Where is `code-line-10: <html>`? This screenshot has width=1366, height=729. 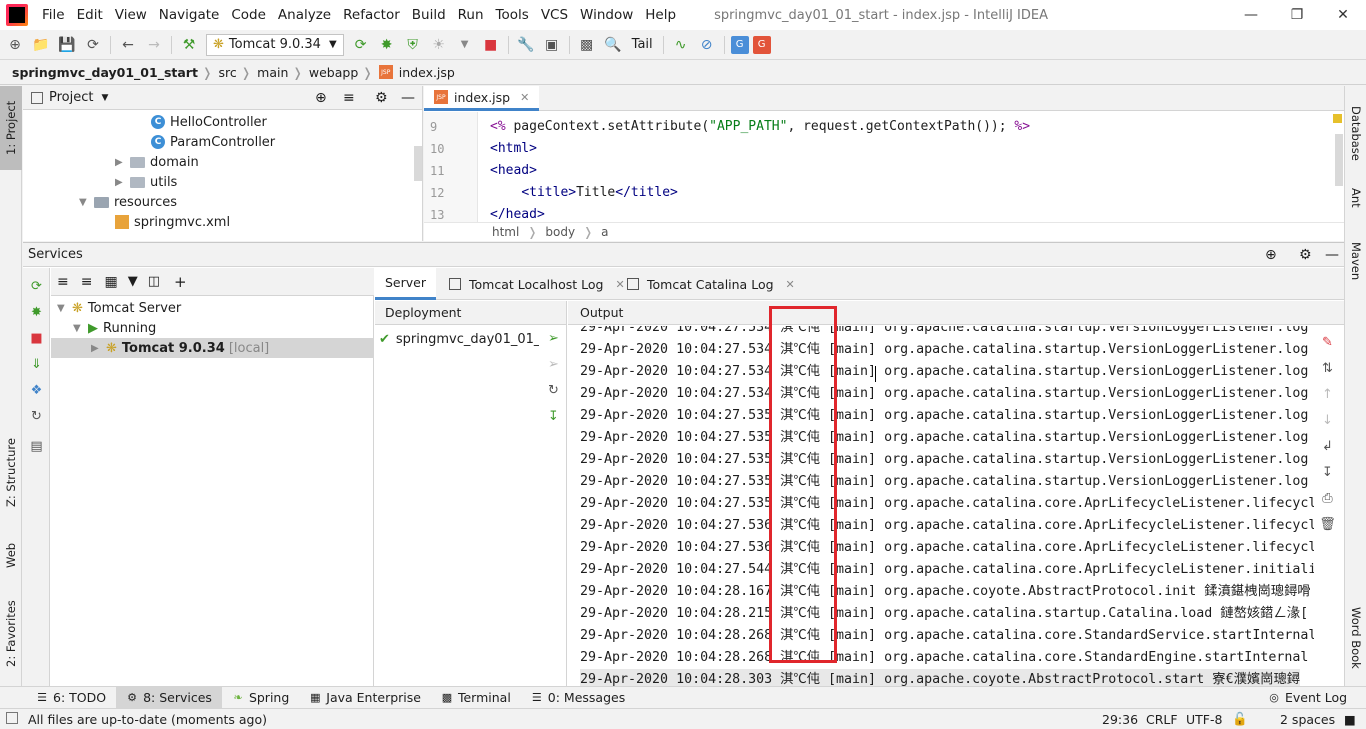
code-line-10: <html> is located at coordinates (513, 149).